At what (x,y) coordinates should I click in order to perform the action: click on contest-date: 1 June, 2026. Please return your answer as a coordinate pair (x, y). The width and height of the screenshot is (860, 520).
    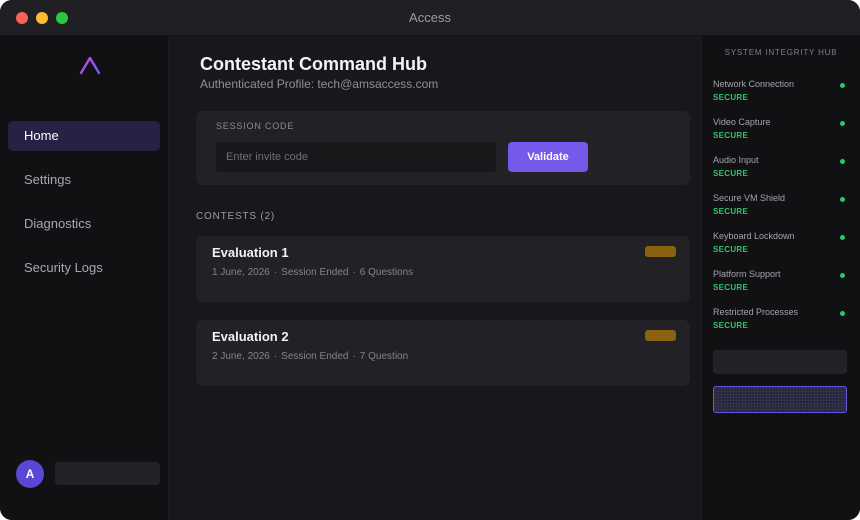
    Looking at the image, I should click on (241, 272).